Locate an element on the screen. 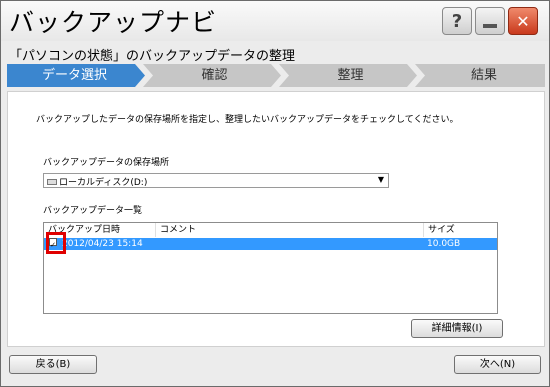  list-label: バックアップデータ一覧 is located at coordinates (93, 211).